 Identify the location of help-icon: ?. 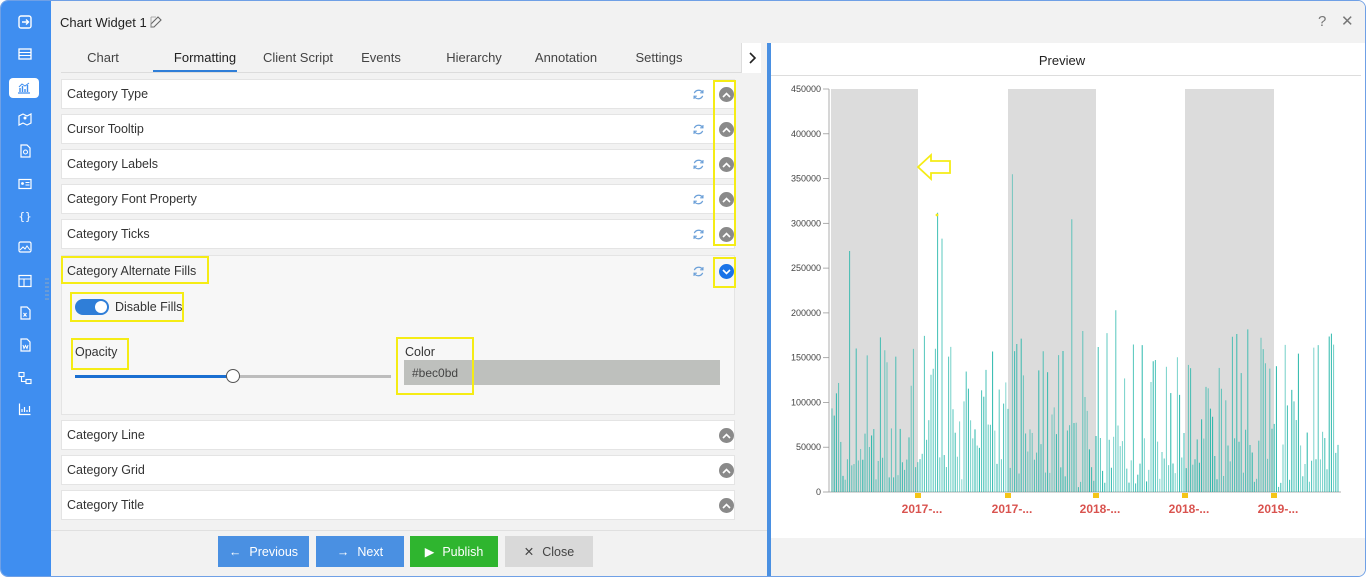
(1322, 21).